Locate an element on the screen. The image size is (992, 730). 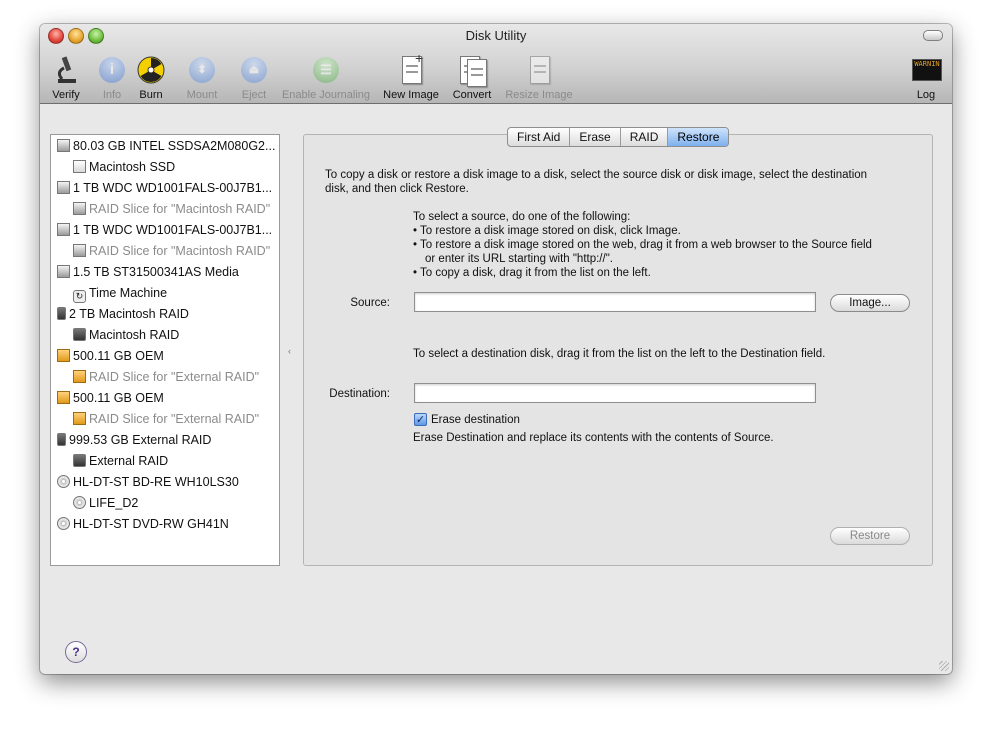
toolbar-new-image-button: + New Image is located at coordinates (411, 75).